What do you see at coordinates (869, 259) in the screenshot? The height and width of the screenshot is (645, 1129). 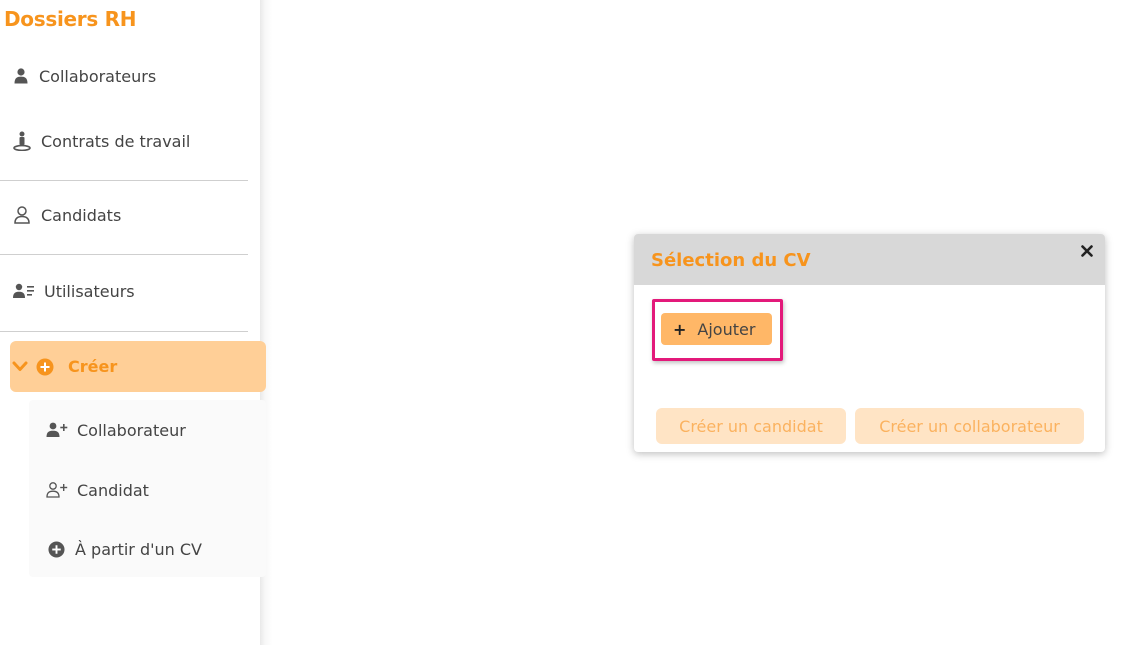 I see `dialog-header: Sélection du CV` at bounding box center [869, 259].